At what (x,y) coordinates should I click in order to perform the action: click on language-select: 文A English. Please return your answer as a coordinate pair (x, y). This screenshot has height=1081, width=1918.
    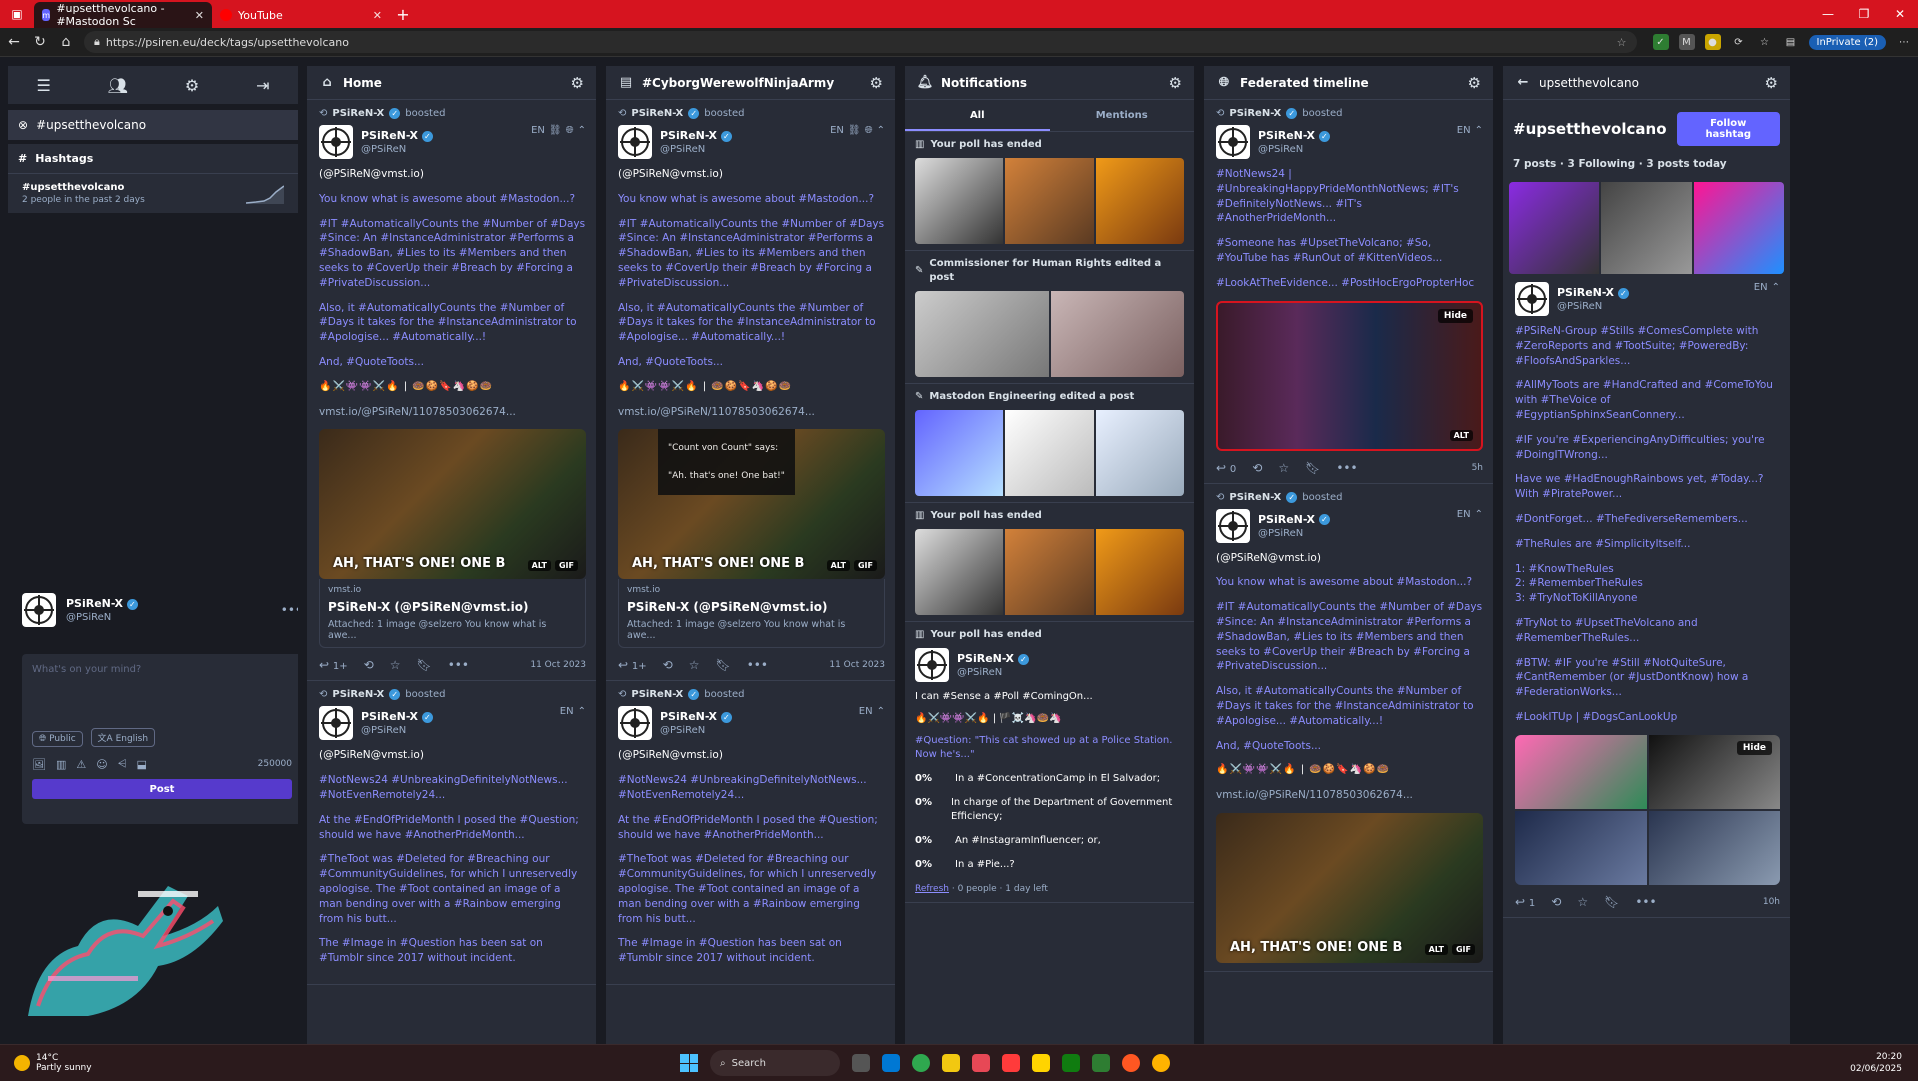
    Looking at the image, I should click on (123, 737).